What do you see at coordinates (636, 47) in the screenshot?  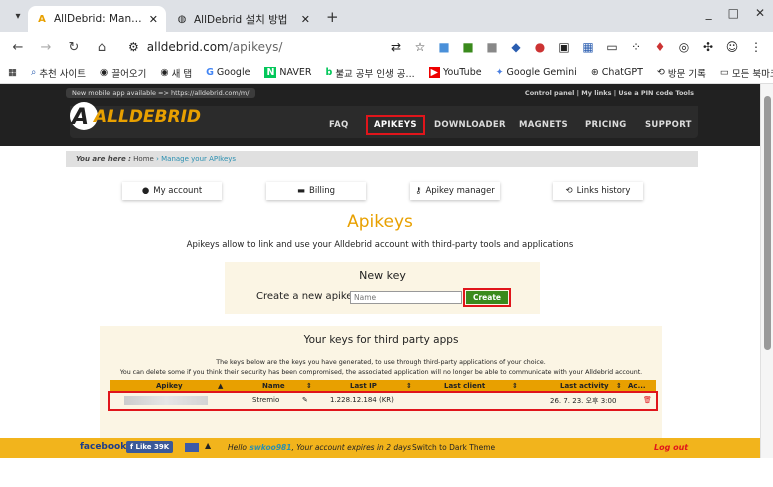 I see `extension-icon: ⁘` at bounding box center [636, 47].